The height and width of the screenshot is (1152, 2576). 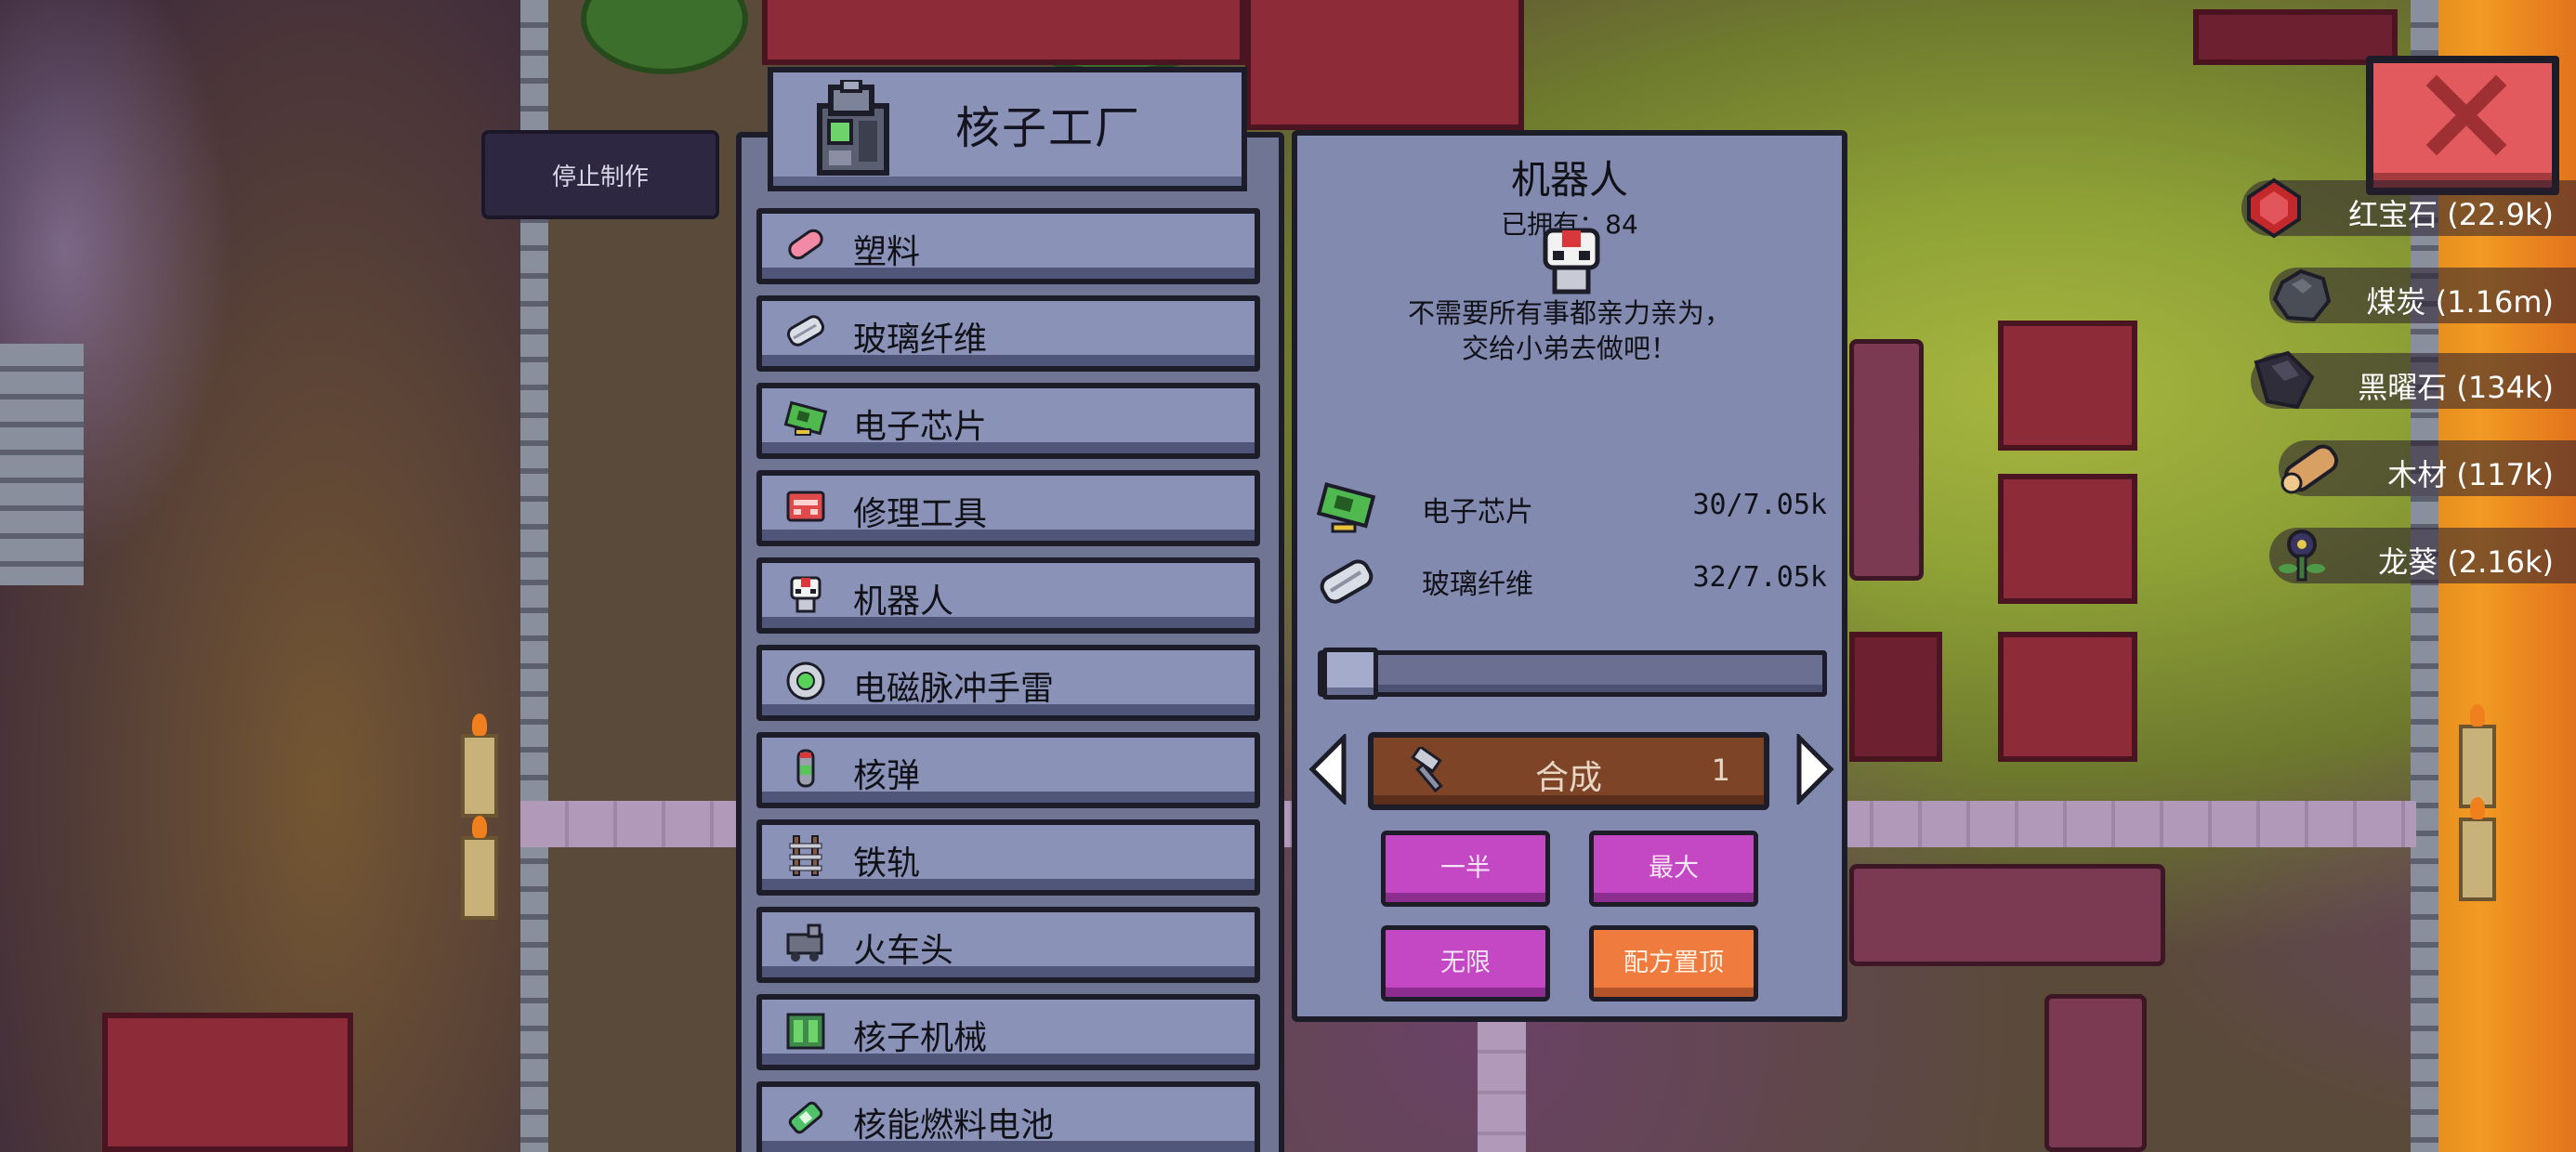 What do you see at coordinates (1048, 128) in the screenshot?
I see `factory-title: 核子工厂` at bounding box center [1048, 128].